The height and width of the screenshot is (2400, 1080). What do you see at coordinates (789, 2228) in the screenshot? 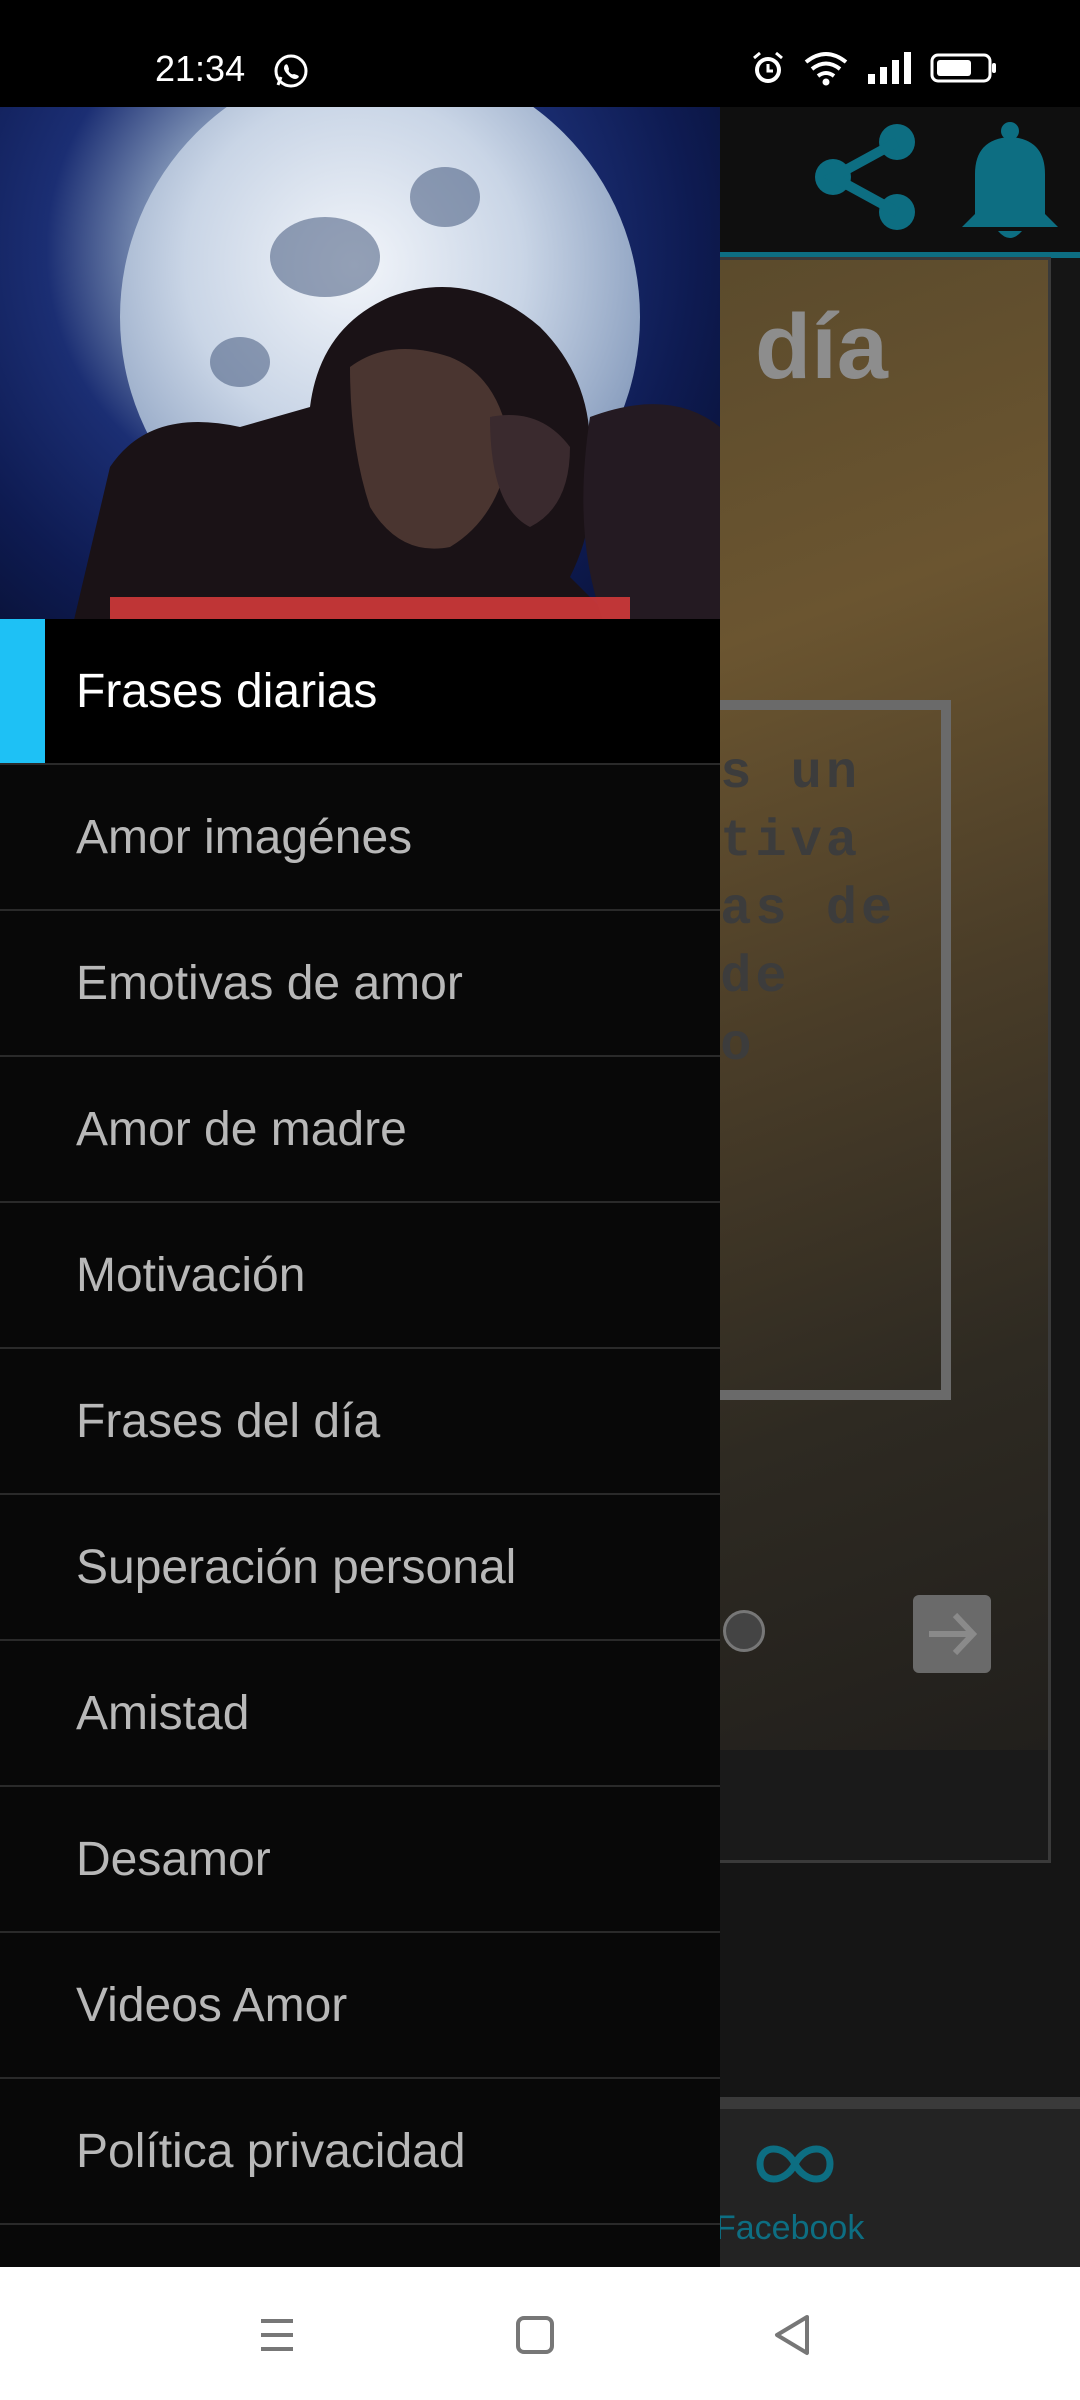
I see `facebook-tab-label: Facebook` at bounding box center [789, 2228].